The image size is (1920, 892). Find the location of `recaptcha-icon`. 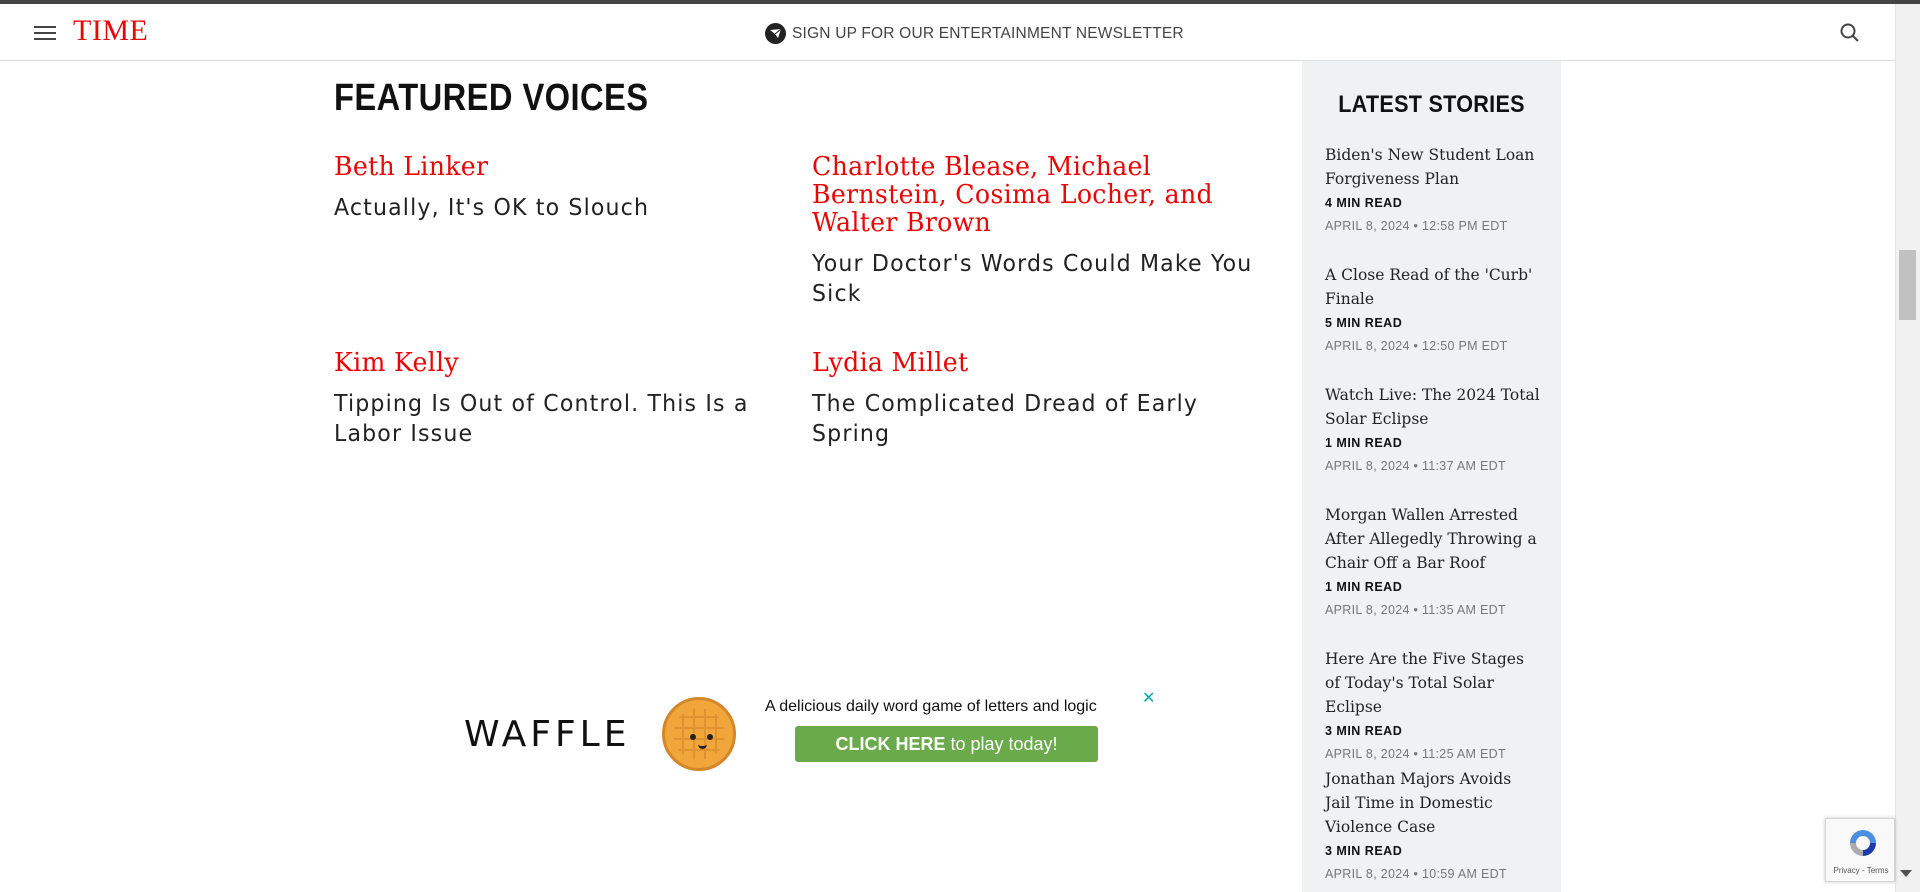

recaptcha-icon is located at coordinates (1863, 843).